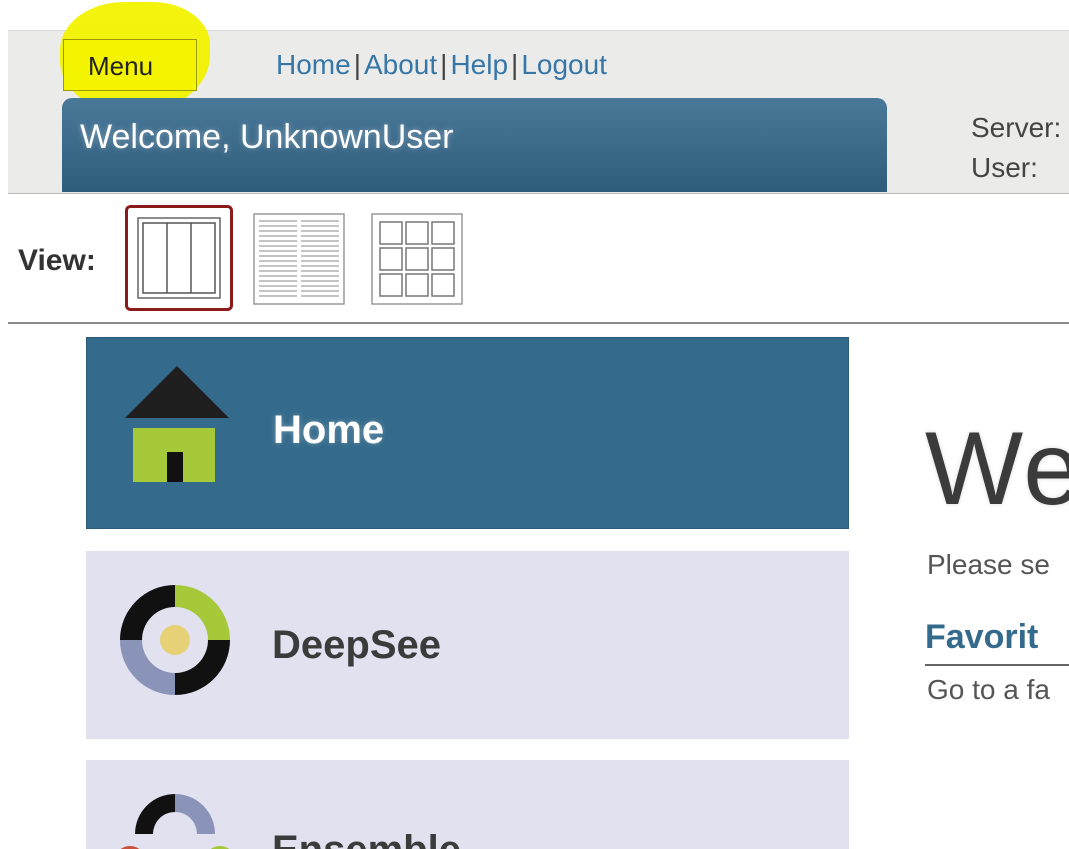 The width and height of the screenshot is (1069, 849). What do you see at coordinates (177, 424) in the screenshot?
I see `home-icon` at bounding box center [177, 424].